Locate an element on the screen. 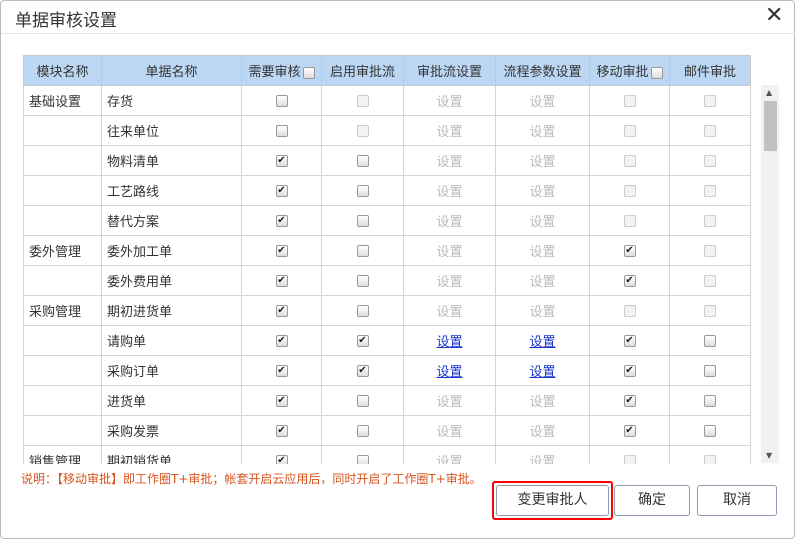  column-header: 启用审批流 is located at coordinates (362, 70).